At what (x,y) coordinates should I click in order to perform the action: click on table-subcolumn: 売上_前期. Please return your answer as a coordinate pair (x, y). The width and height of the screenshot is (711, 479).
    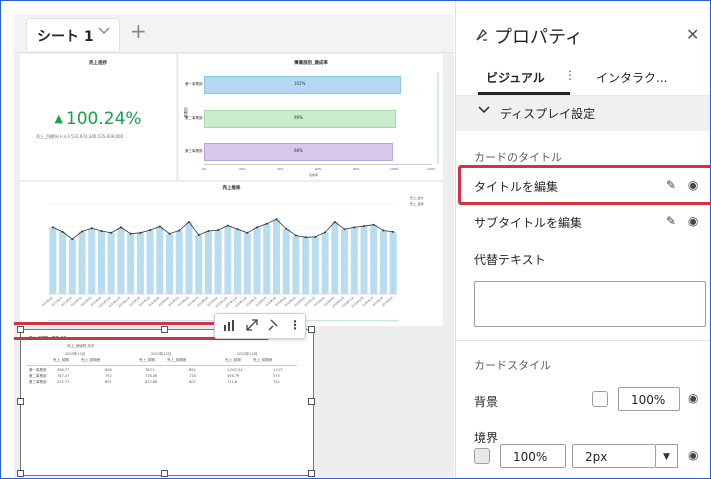
    Looking at the image, I should click on (233, 360).